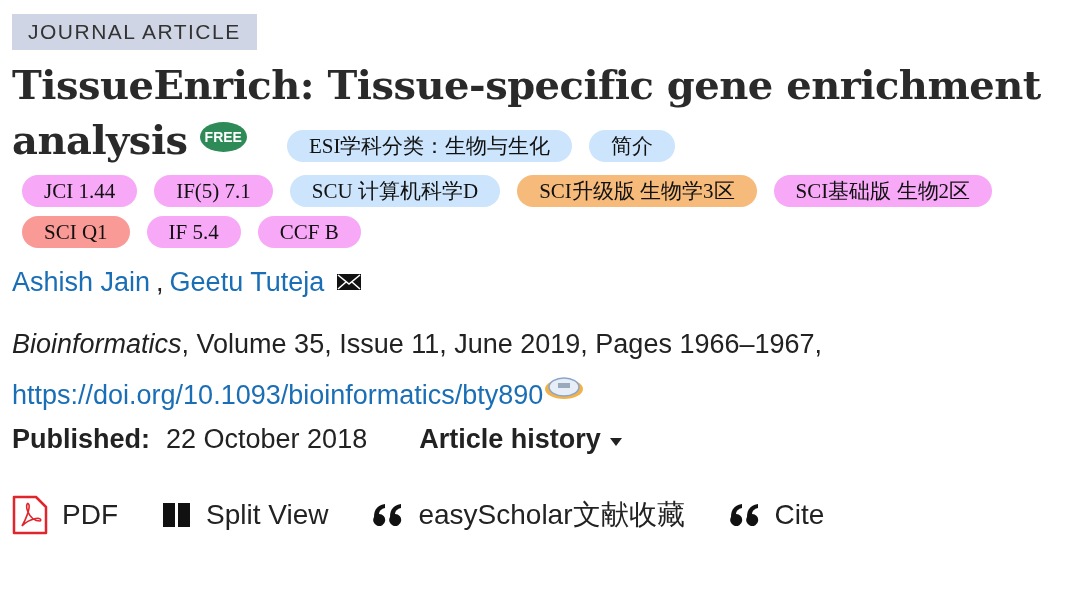  I want to click on tag: JCI 1.44, so click(80, 190).